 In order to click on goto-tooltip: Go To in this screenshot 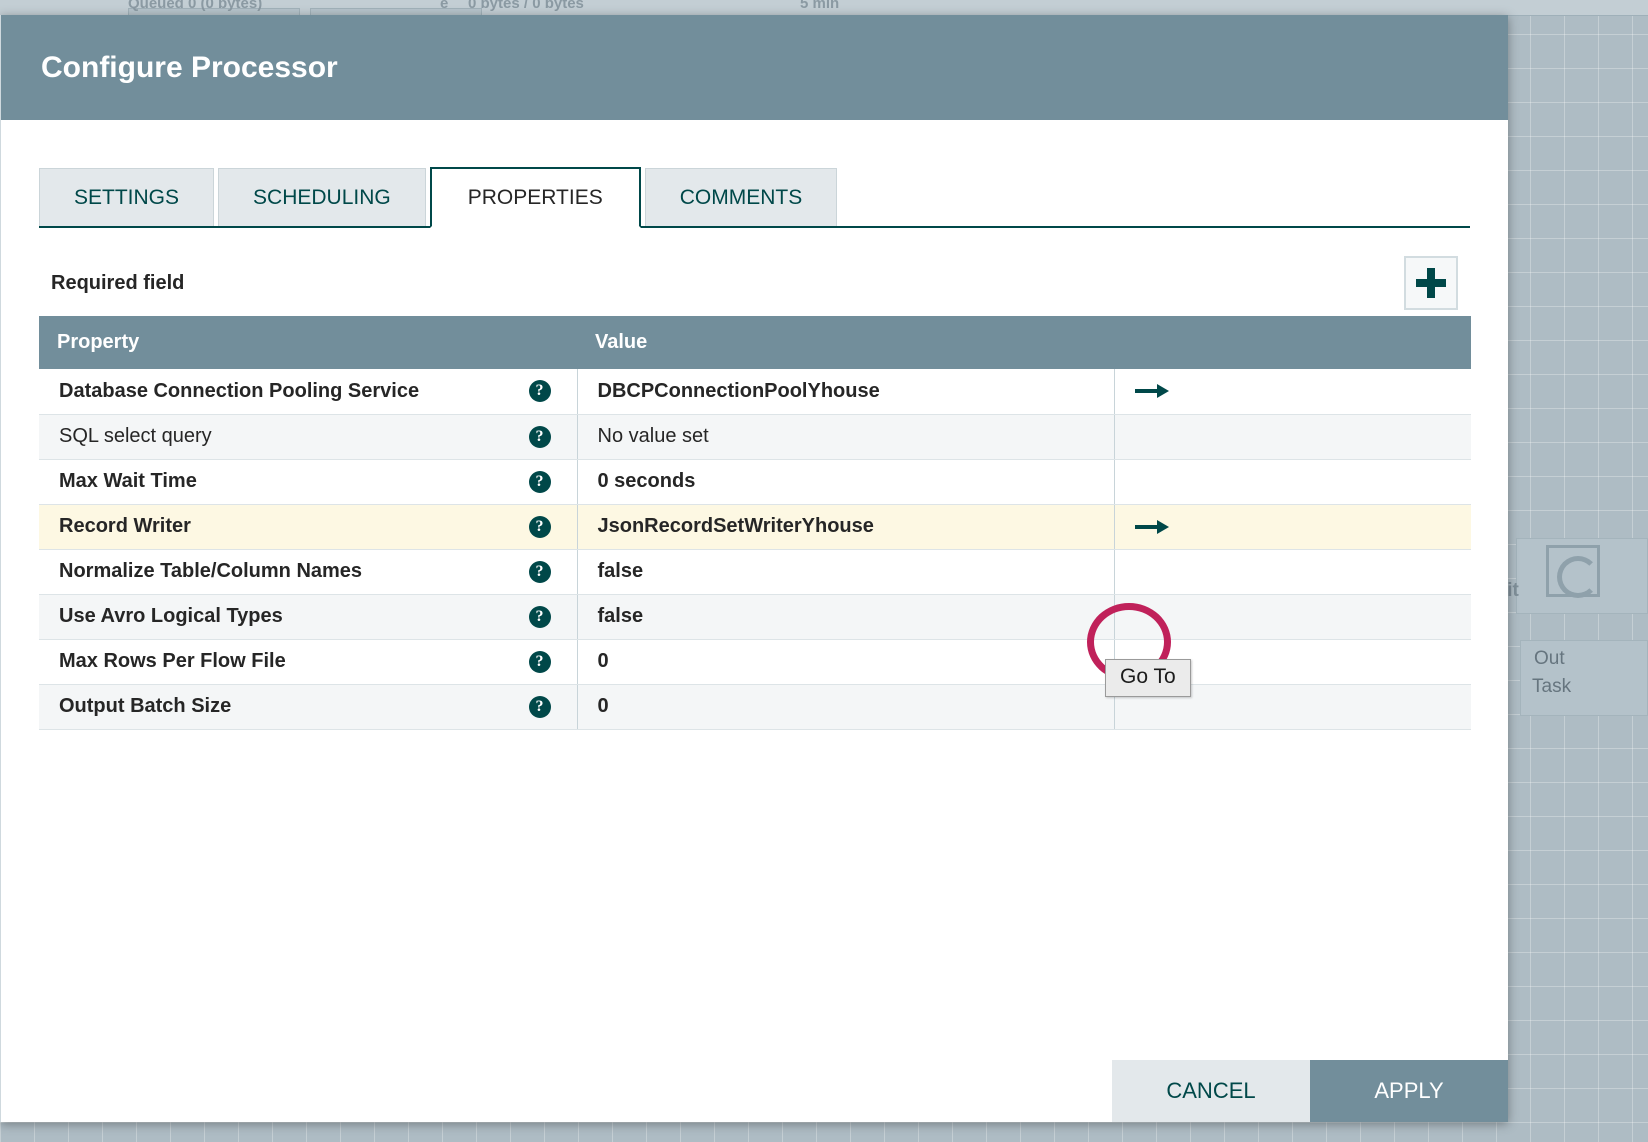, I will do `click(1148, 678)`.